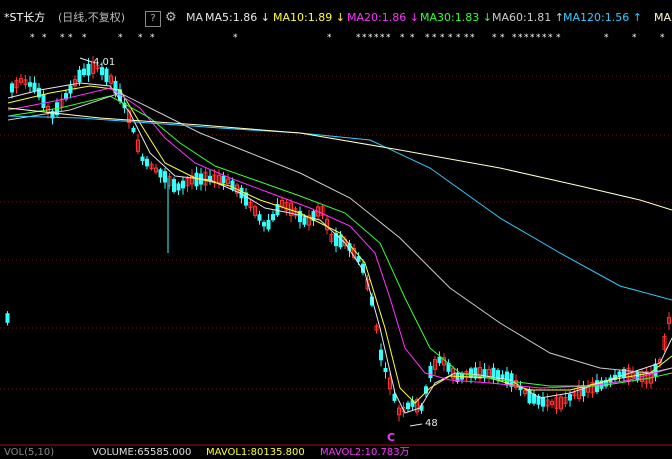 The width and height of the screenshot is (672, 459). I want to click on signal-star-row: * * * * * * * * * * * * * * * * * * * * * * * * * * * * * * * * * * * * * *, so click(347, 38).